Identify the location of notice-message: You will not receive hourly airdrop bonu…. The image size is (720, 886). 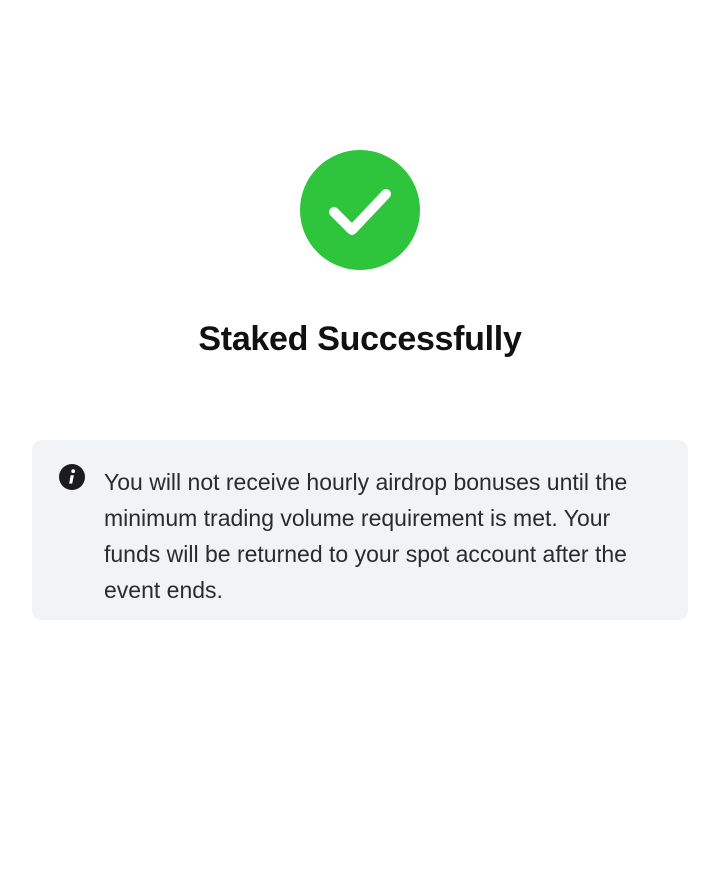
(366, 536).